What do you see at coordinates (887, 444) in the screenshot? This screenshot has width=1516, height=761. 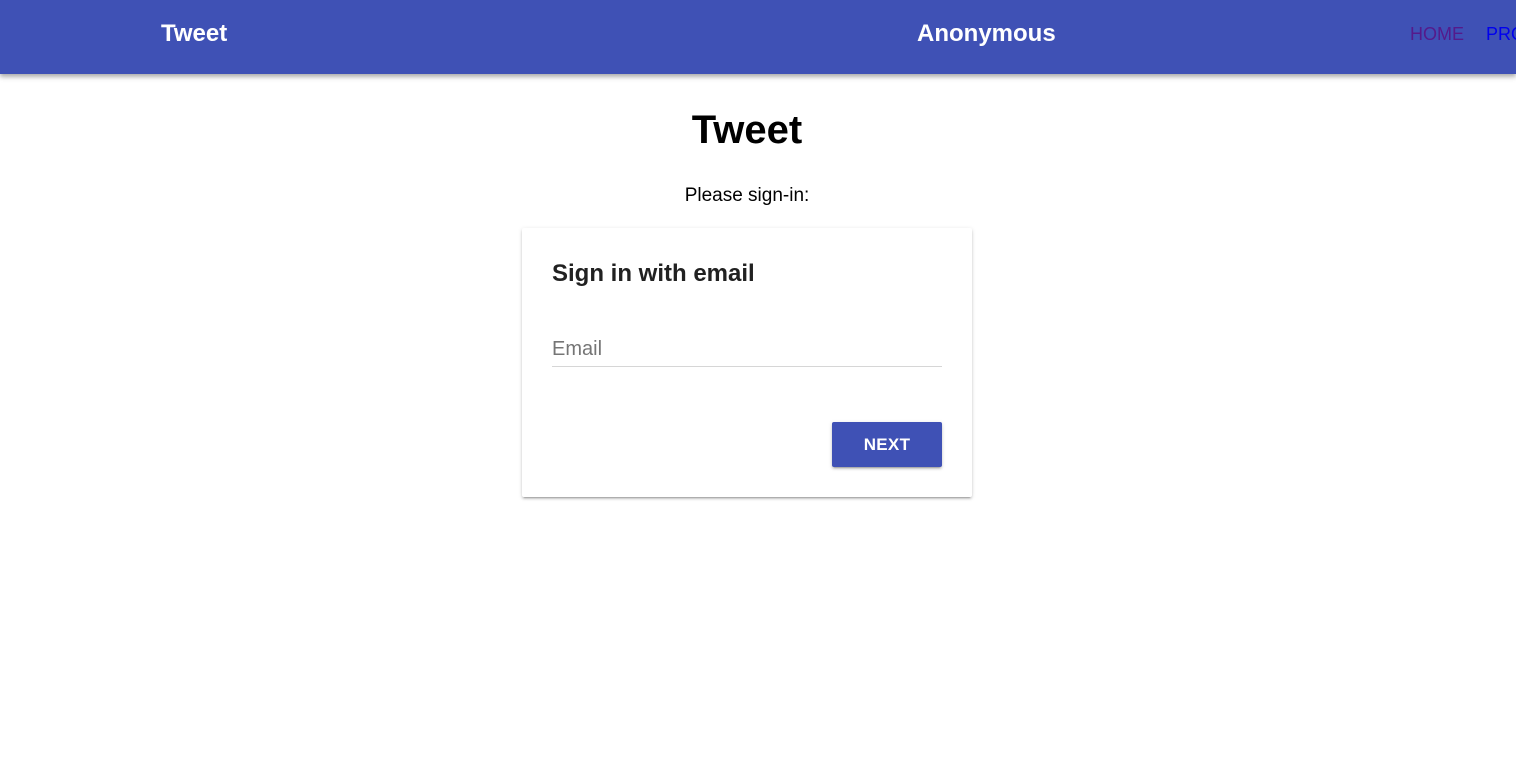 I see `next-button: NEXT` at bounding box center [887, 444].